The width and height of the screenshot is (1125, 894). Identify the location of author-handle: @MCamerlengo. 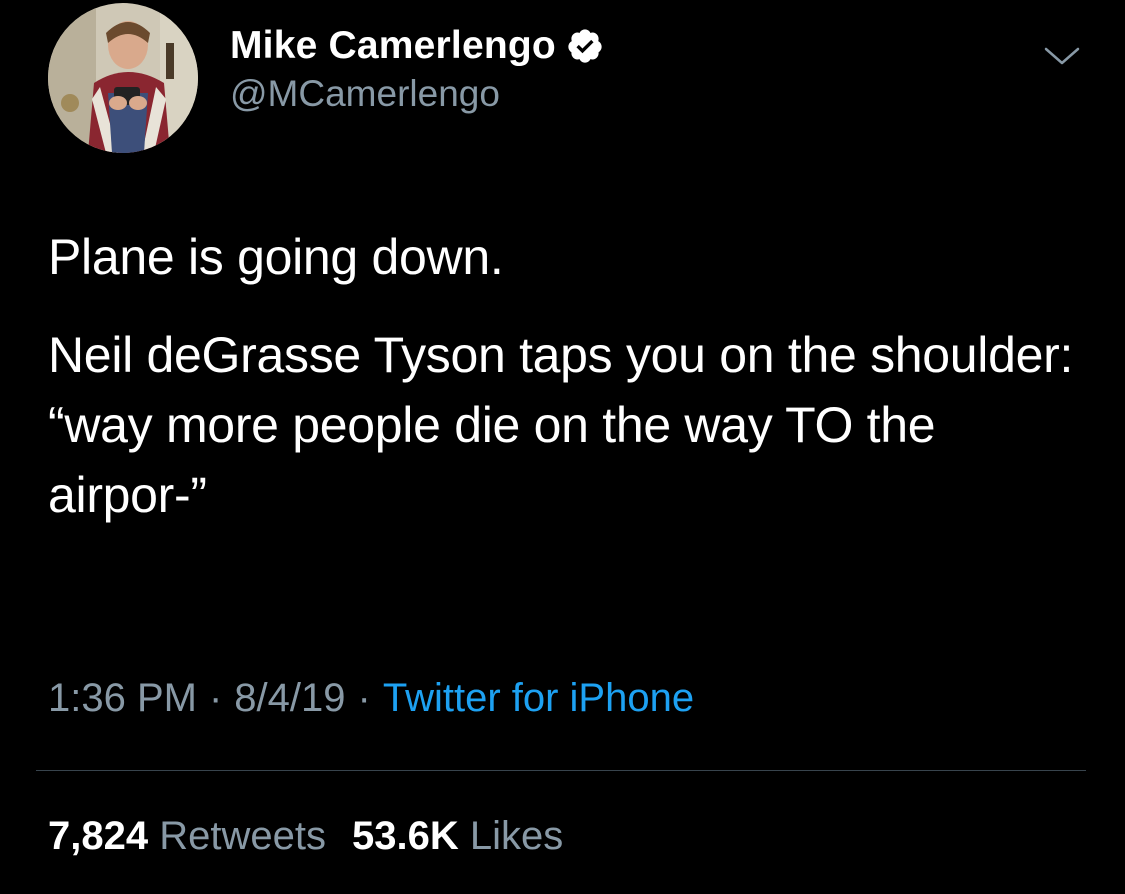
(417, 94).